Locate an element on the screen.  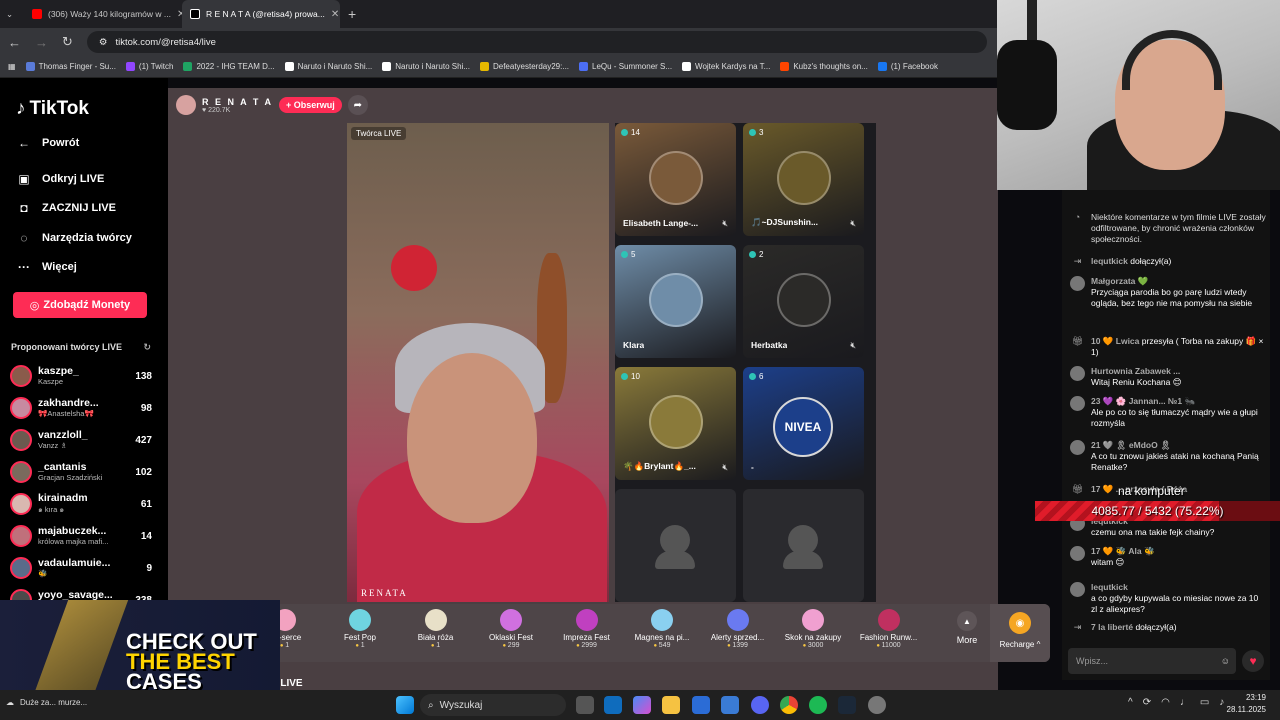
message-author: 23 💜 🌸 Jannan... №1 🐜 is located at coordinates (1178, 401).